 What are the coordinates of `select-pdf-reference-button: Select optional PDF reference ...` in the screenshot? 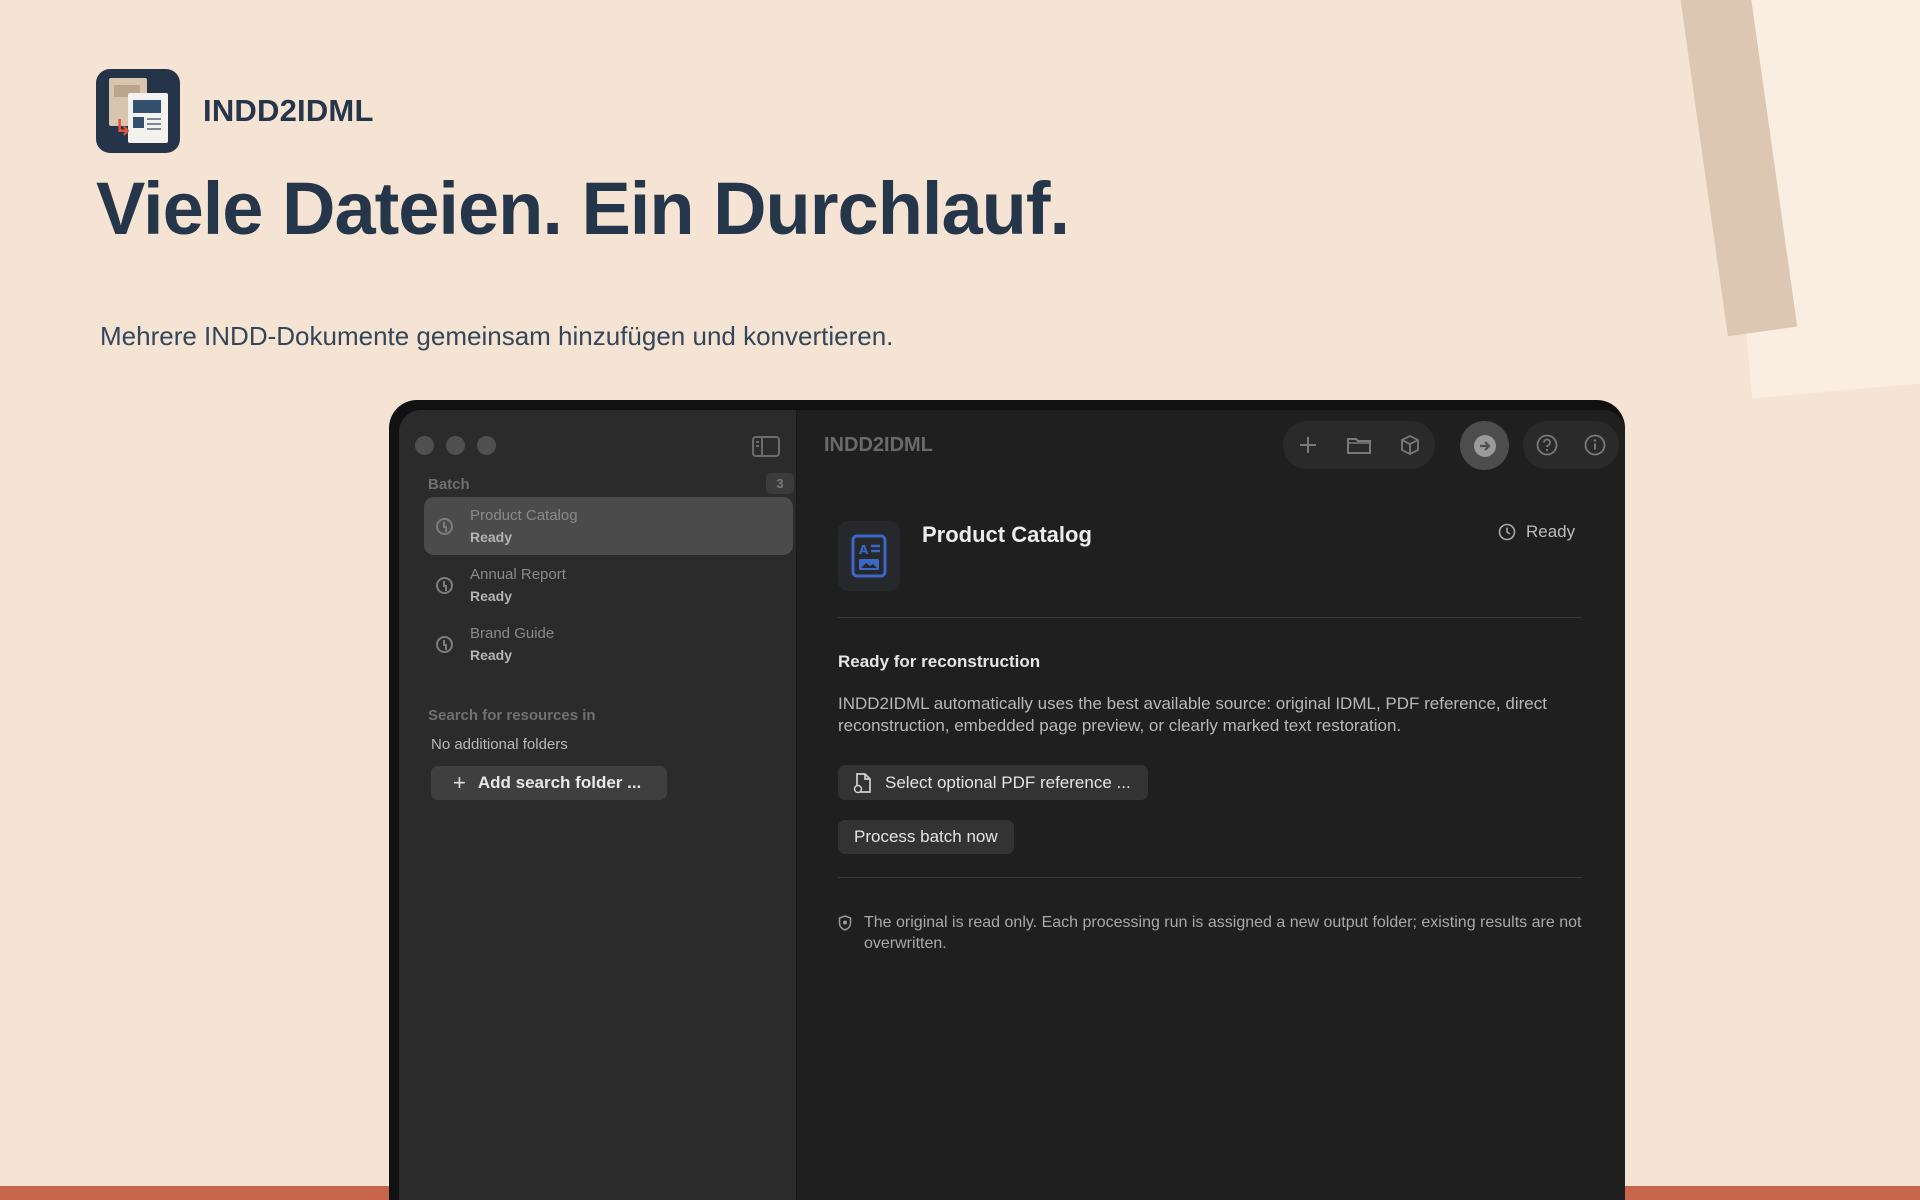 It's located at (993, 782).